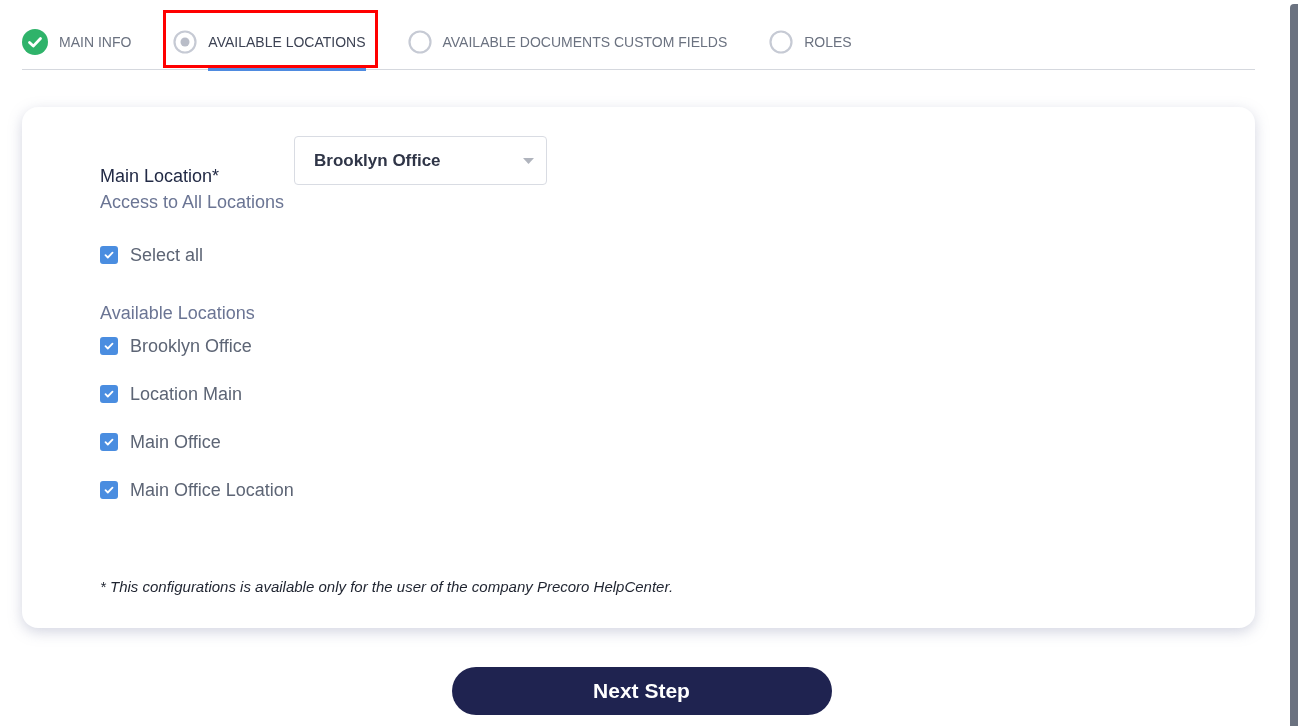 This screenshot has height=726, width=1298. I want to click on location-dropdown: Brooklyn Office, so click(420, 160).